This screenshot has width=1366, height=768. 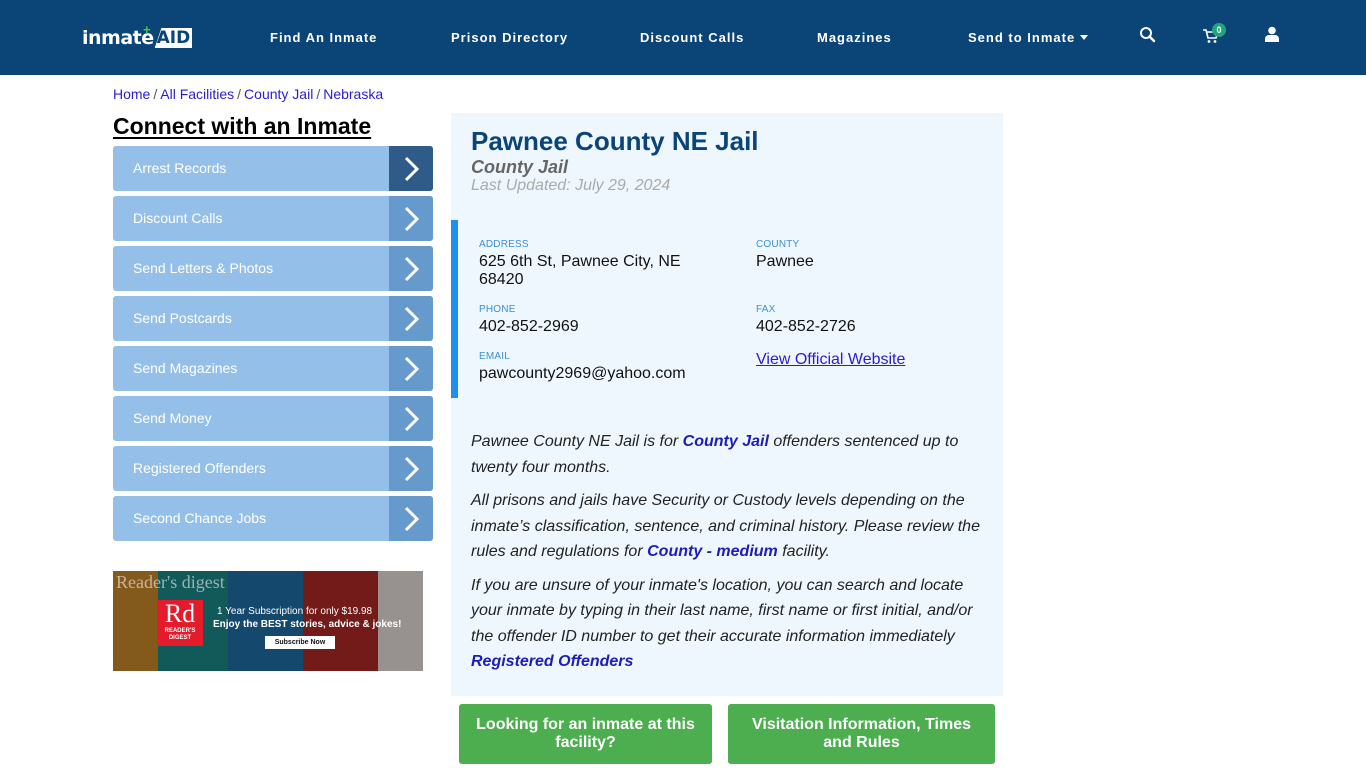 I want to click on ad-line-1: 1 Year Subscription for only $19.98, so click(x=295, y=611).